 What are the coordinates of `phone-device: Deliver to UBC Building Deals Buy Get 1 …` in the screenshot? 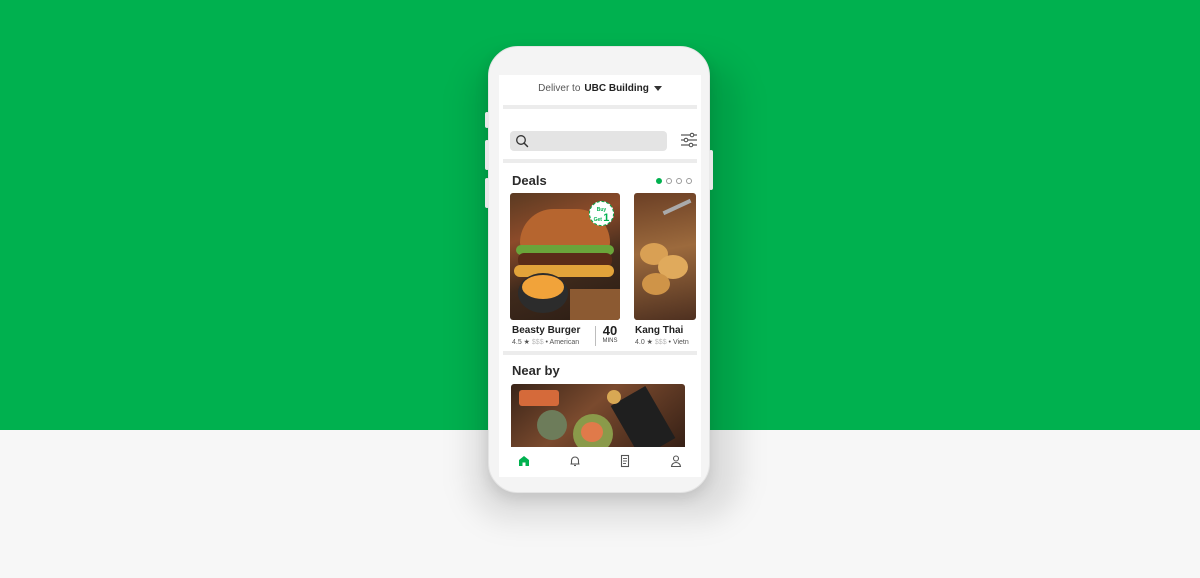 It's located at (599, 269).